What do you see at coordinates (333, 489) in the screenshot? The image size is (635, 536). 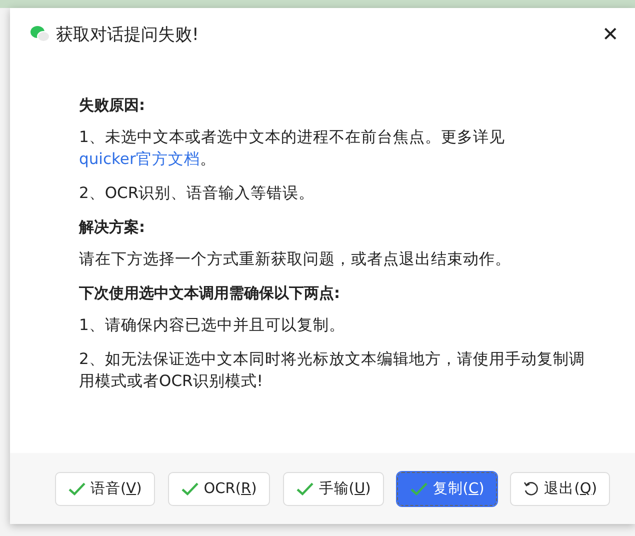 I see `action-button: 手输(U)` at bounding box center [333, 489].